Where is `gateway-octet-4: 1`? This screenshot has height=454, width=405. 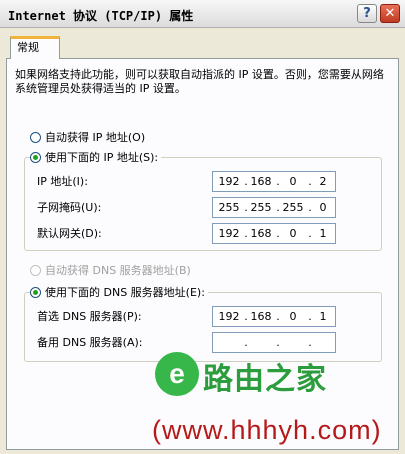
gateway-octet-4: 1 is located at coordinates (323, 233).